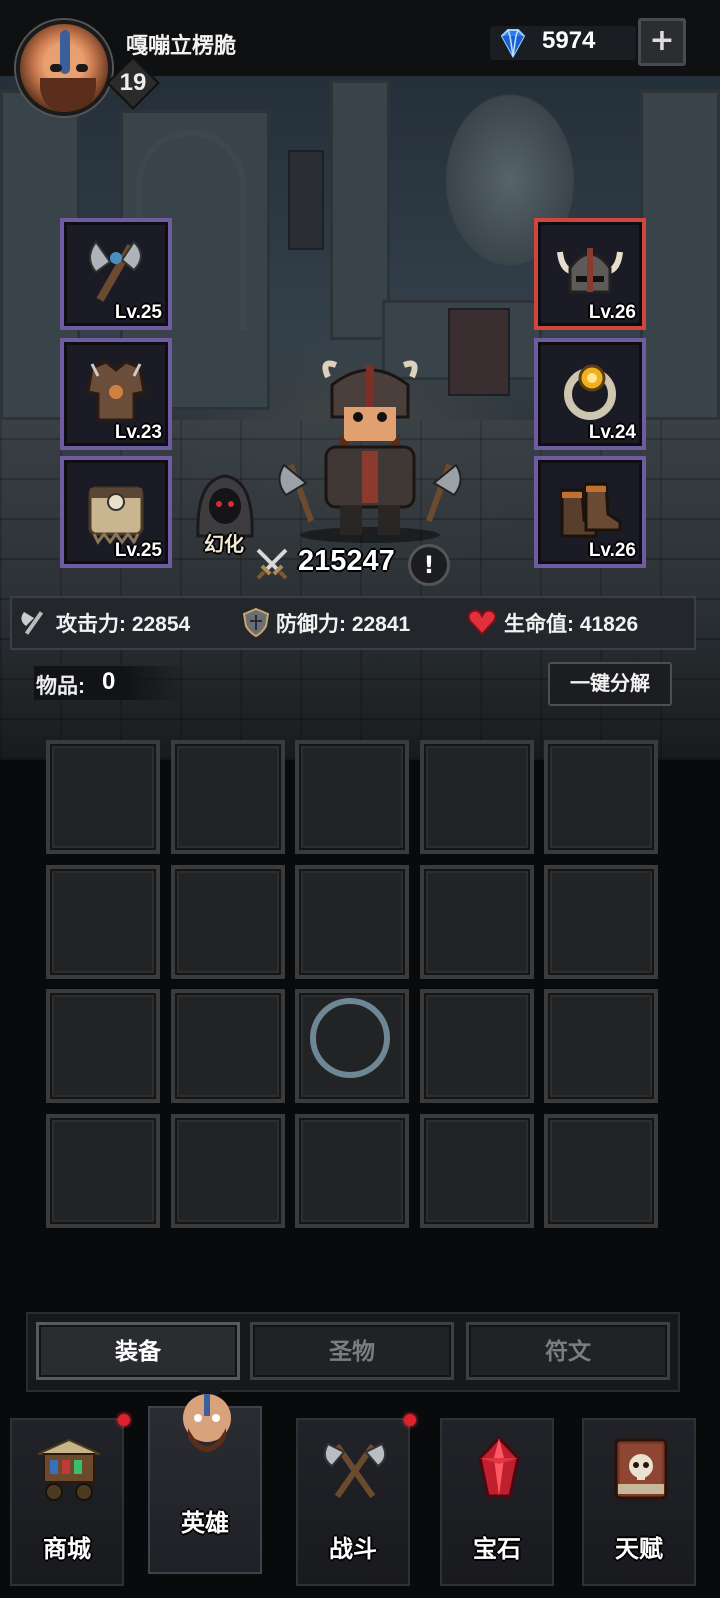 The image size is (720, 1598). What do you see at coordinates (639, 1502) in the screenshot?
I see `nav-talent: 天赋` at bounding box center [639, 1502].